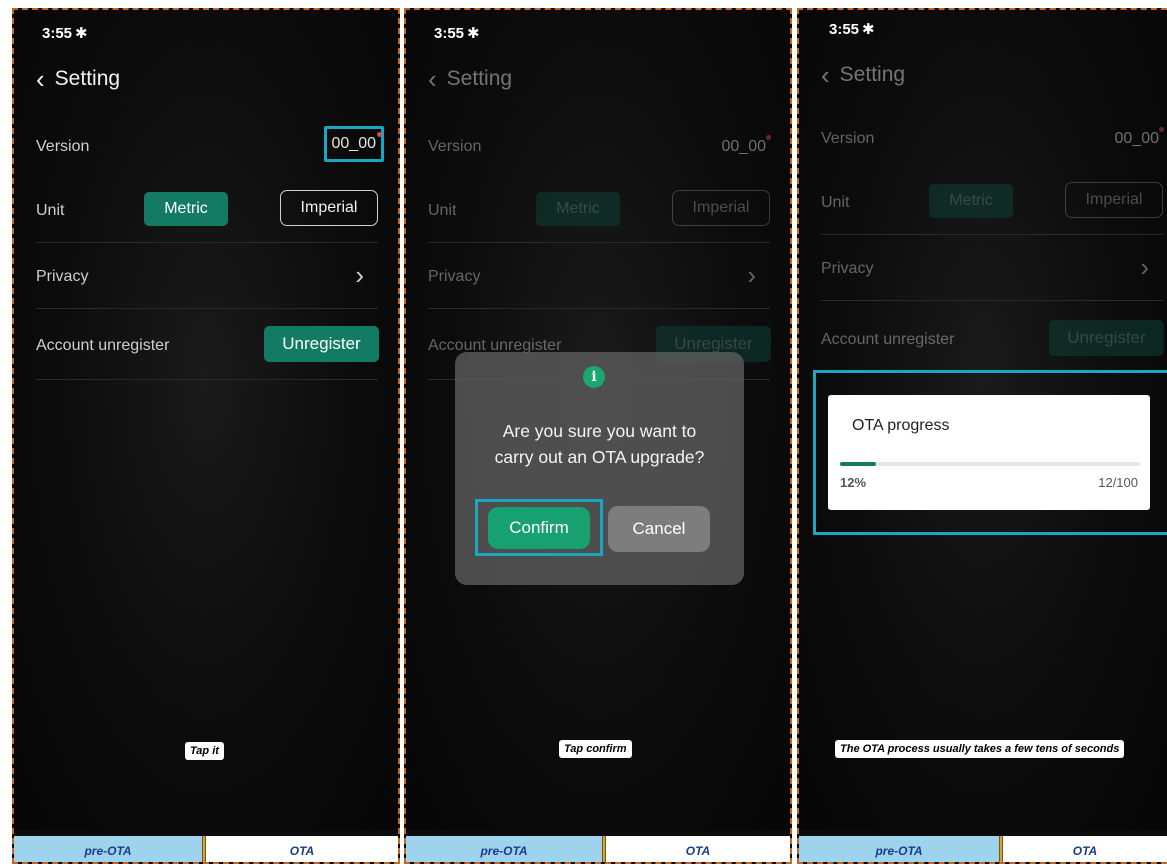 The width and height of the screenshot is (1167, 864). I want to click on ota-progress-title: OTA progress, so click(901, 425).